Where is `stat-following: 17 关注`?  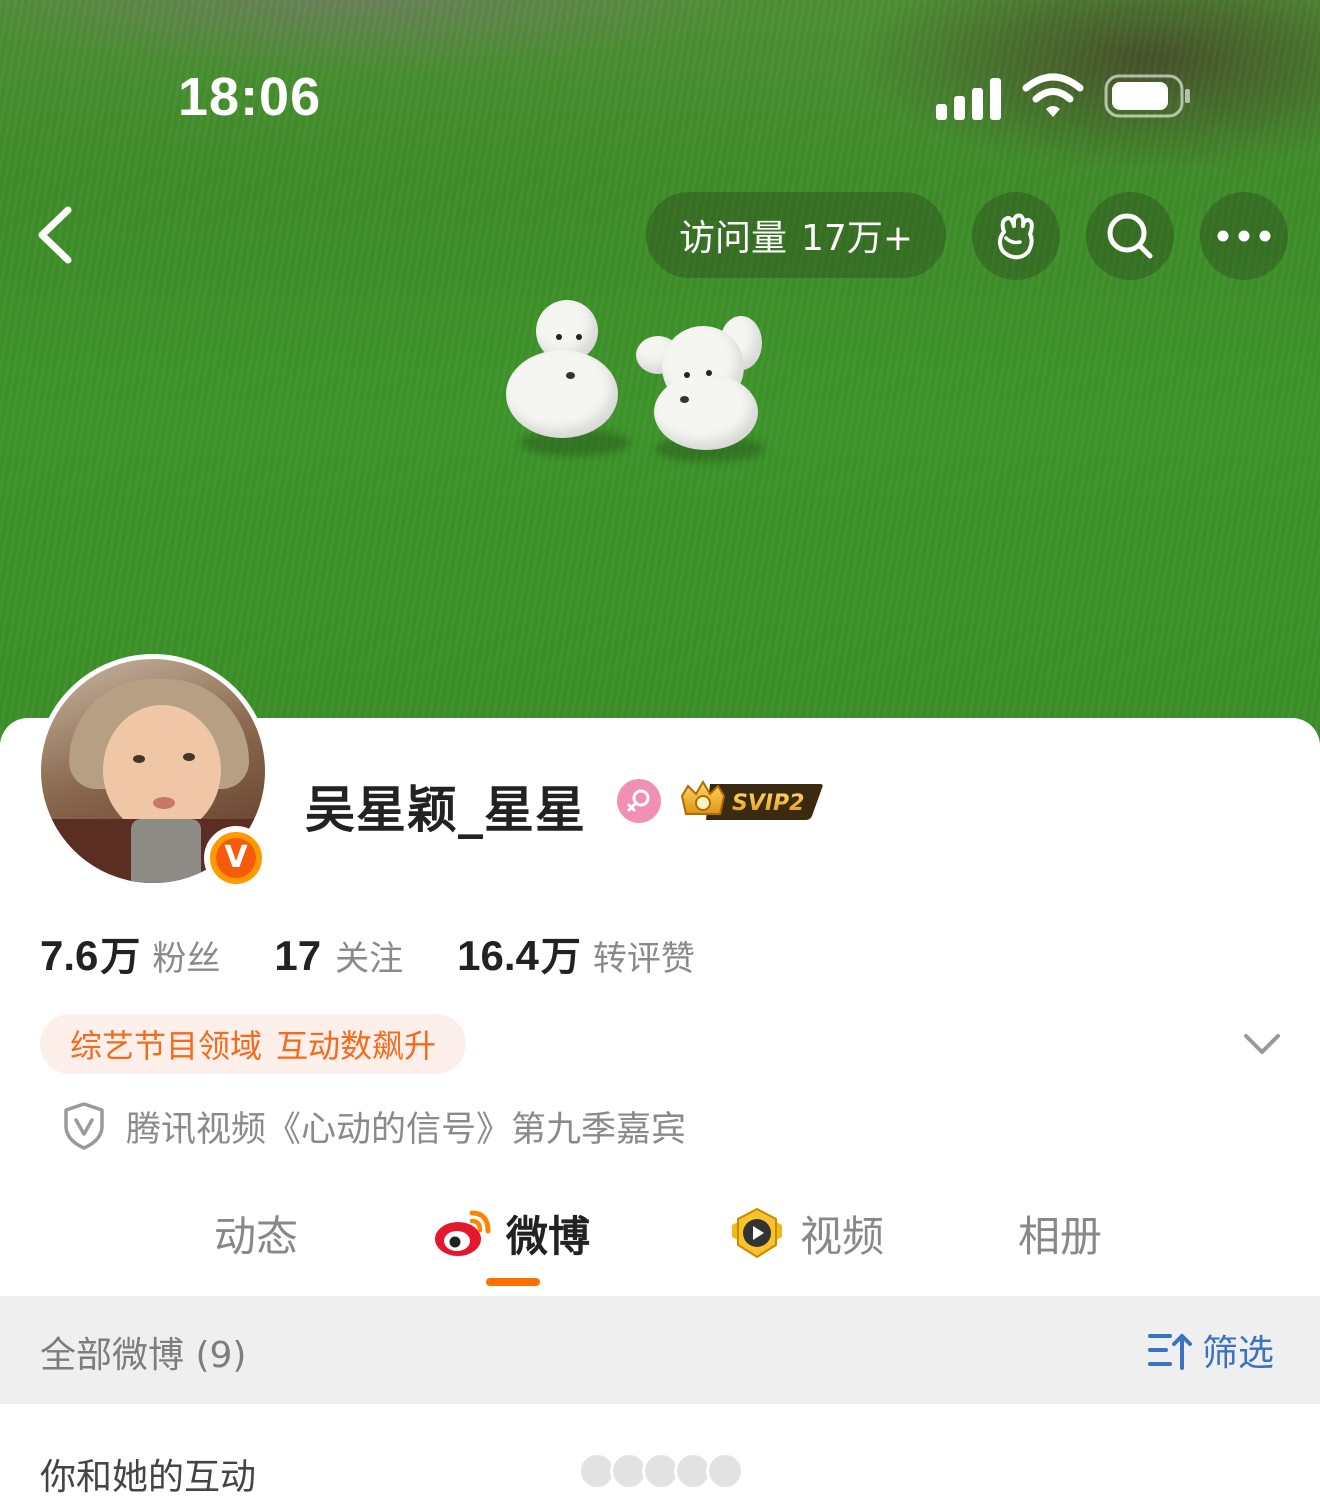
stat-following: 17 关注 is located at coordinates (338, 955).